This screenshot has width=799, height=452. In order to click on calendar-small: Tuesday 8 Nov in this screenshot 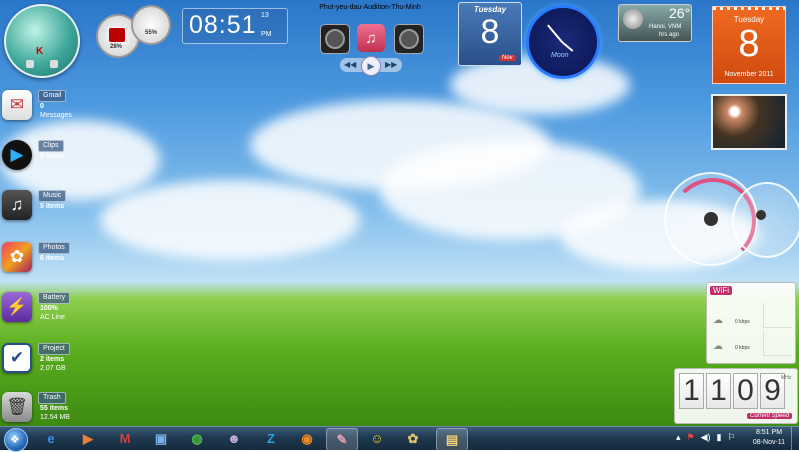, I will do `click(490, 34)`.